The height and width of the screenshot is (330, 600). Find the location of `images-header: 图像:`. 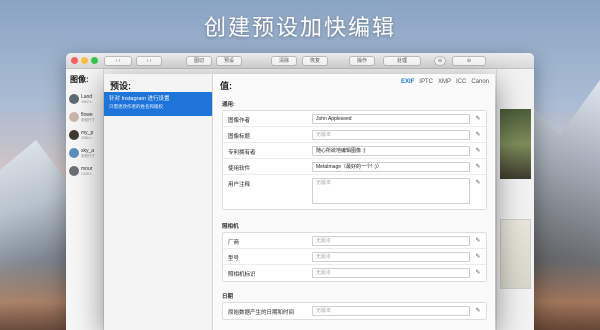

images-header: 图像: is located at coordinates (79, 79).